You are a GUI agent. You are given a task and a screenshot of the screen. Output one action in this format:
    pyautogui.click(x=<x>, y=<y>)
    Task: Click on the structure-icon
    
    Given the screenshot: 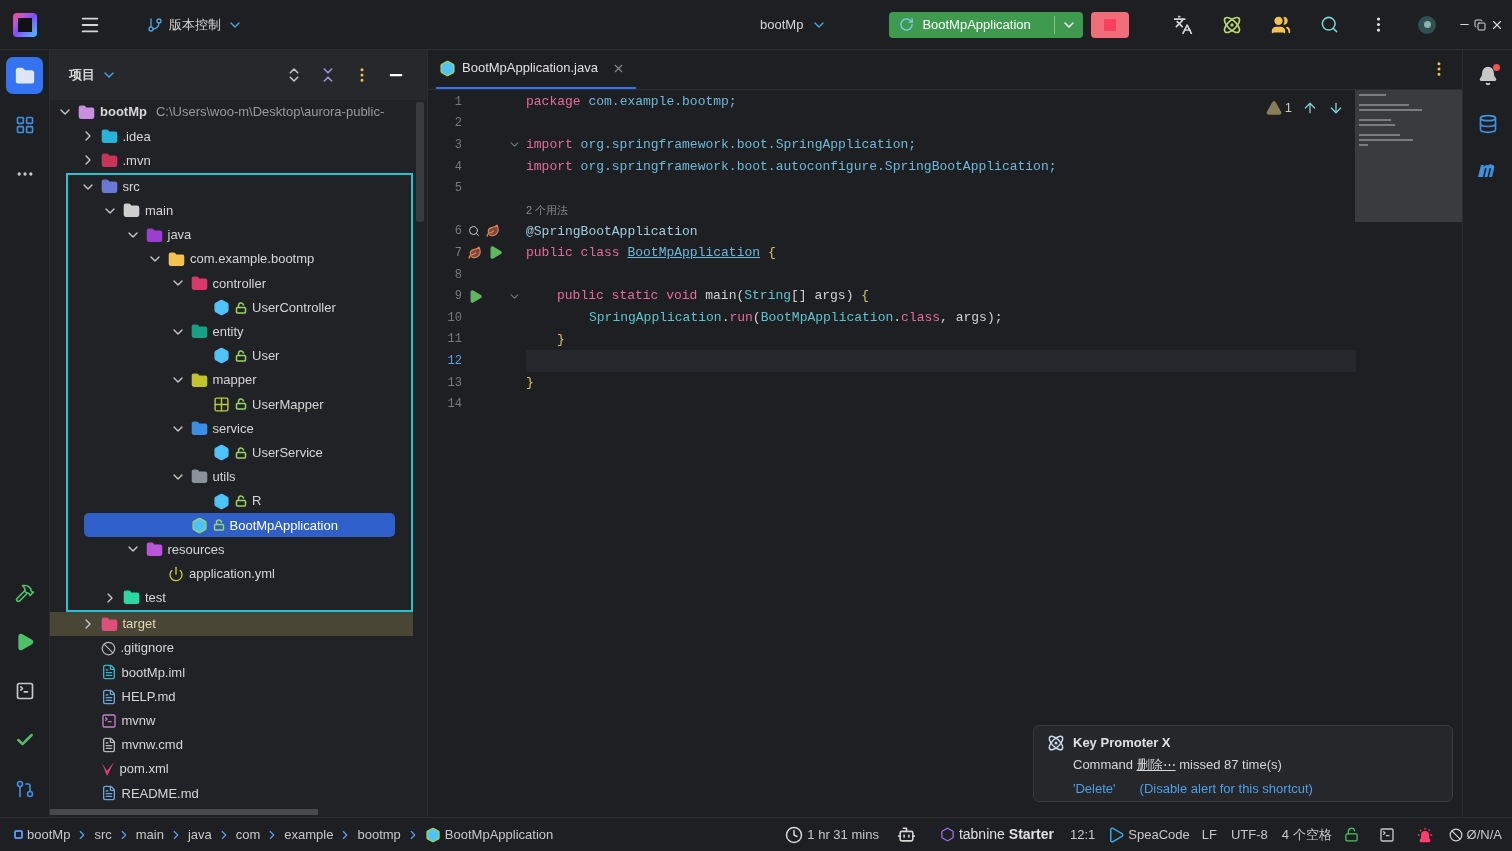 What is the action you would take?
    pyautogui.click(x=24, y=124)
    